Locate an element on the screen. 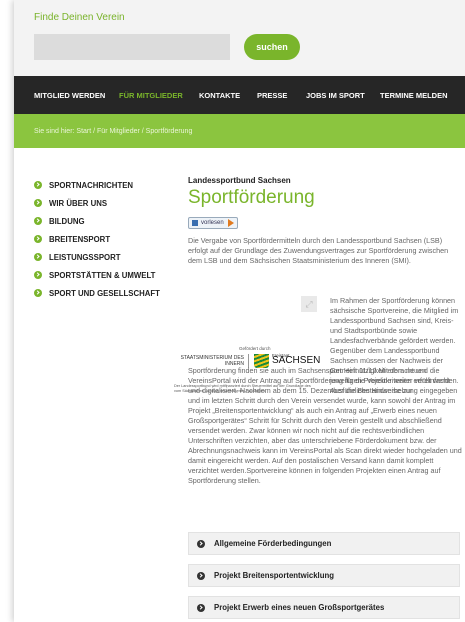 Image resolution: width=465 pixels, height=622 pixels. sidebar-item-bildung: BILDUNG is located at coordinates (109, 221).